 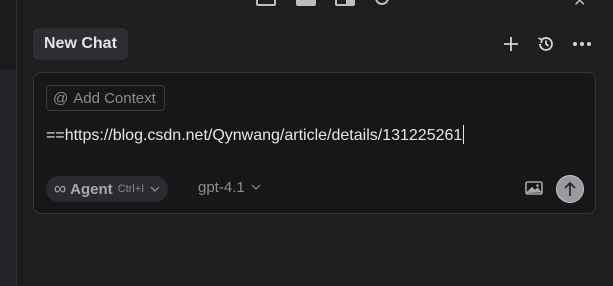 I want to click on close-icon: ✕, so click(x=579, y=5).